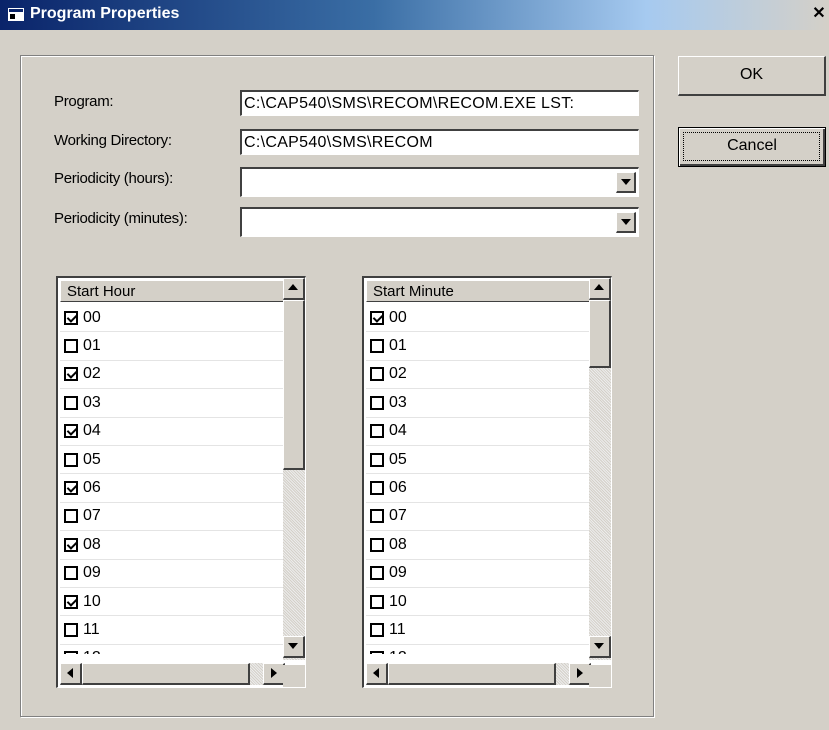 This screenshot has height=730, width=829. I want to click on start-minute-vertical-scrollbar, so click(600, 469).